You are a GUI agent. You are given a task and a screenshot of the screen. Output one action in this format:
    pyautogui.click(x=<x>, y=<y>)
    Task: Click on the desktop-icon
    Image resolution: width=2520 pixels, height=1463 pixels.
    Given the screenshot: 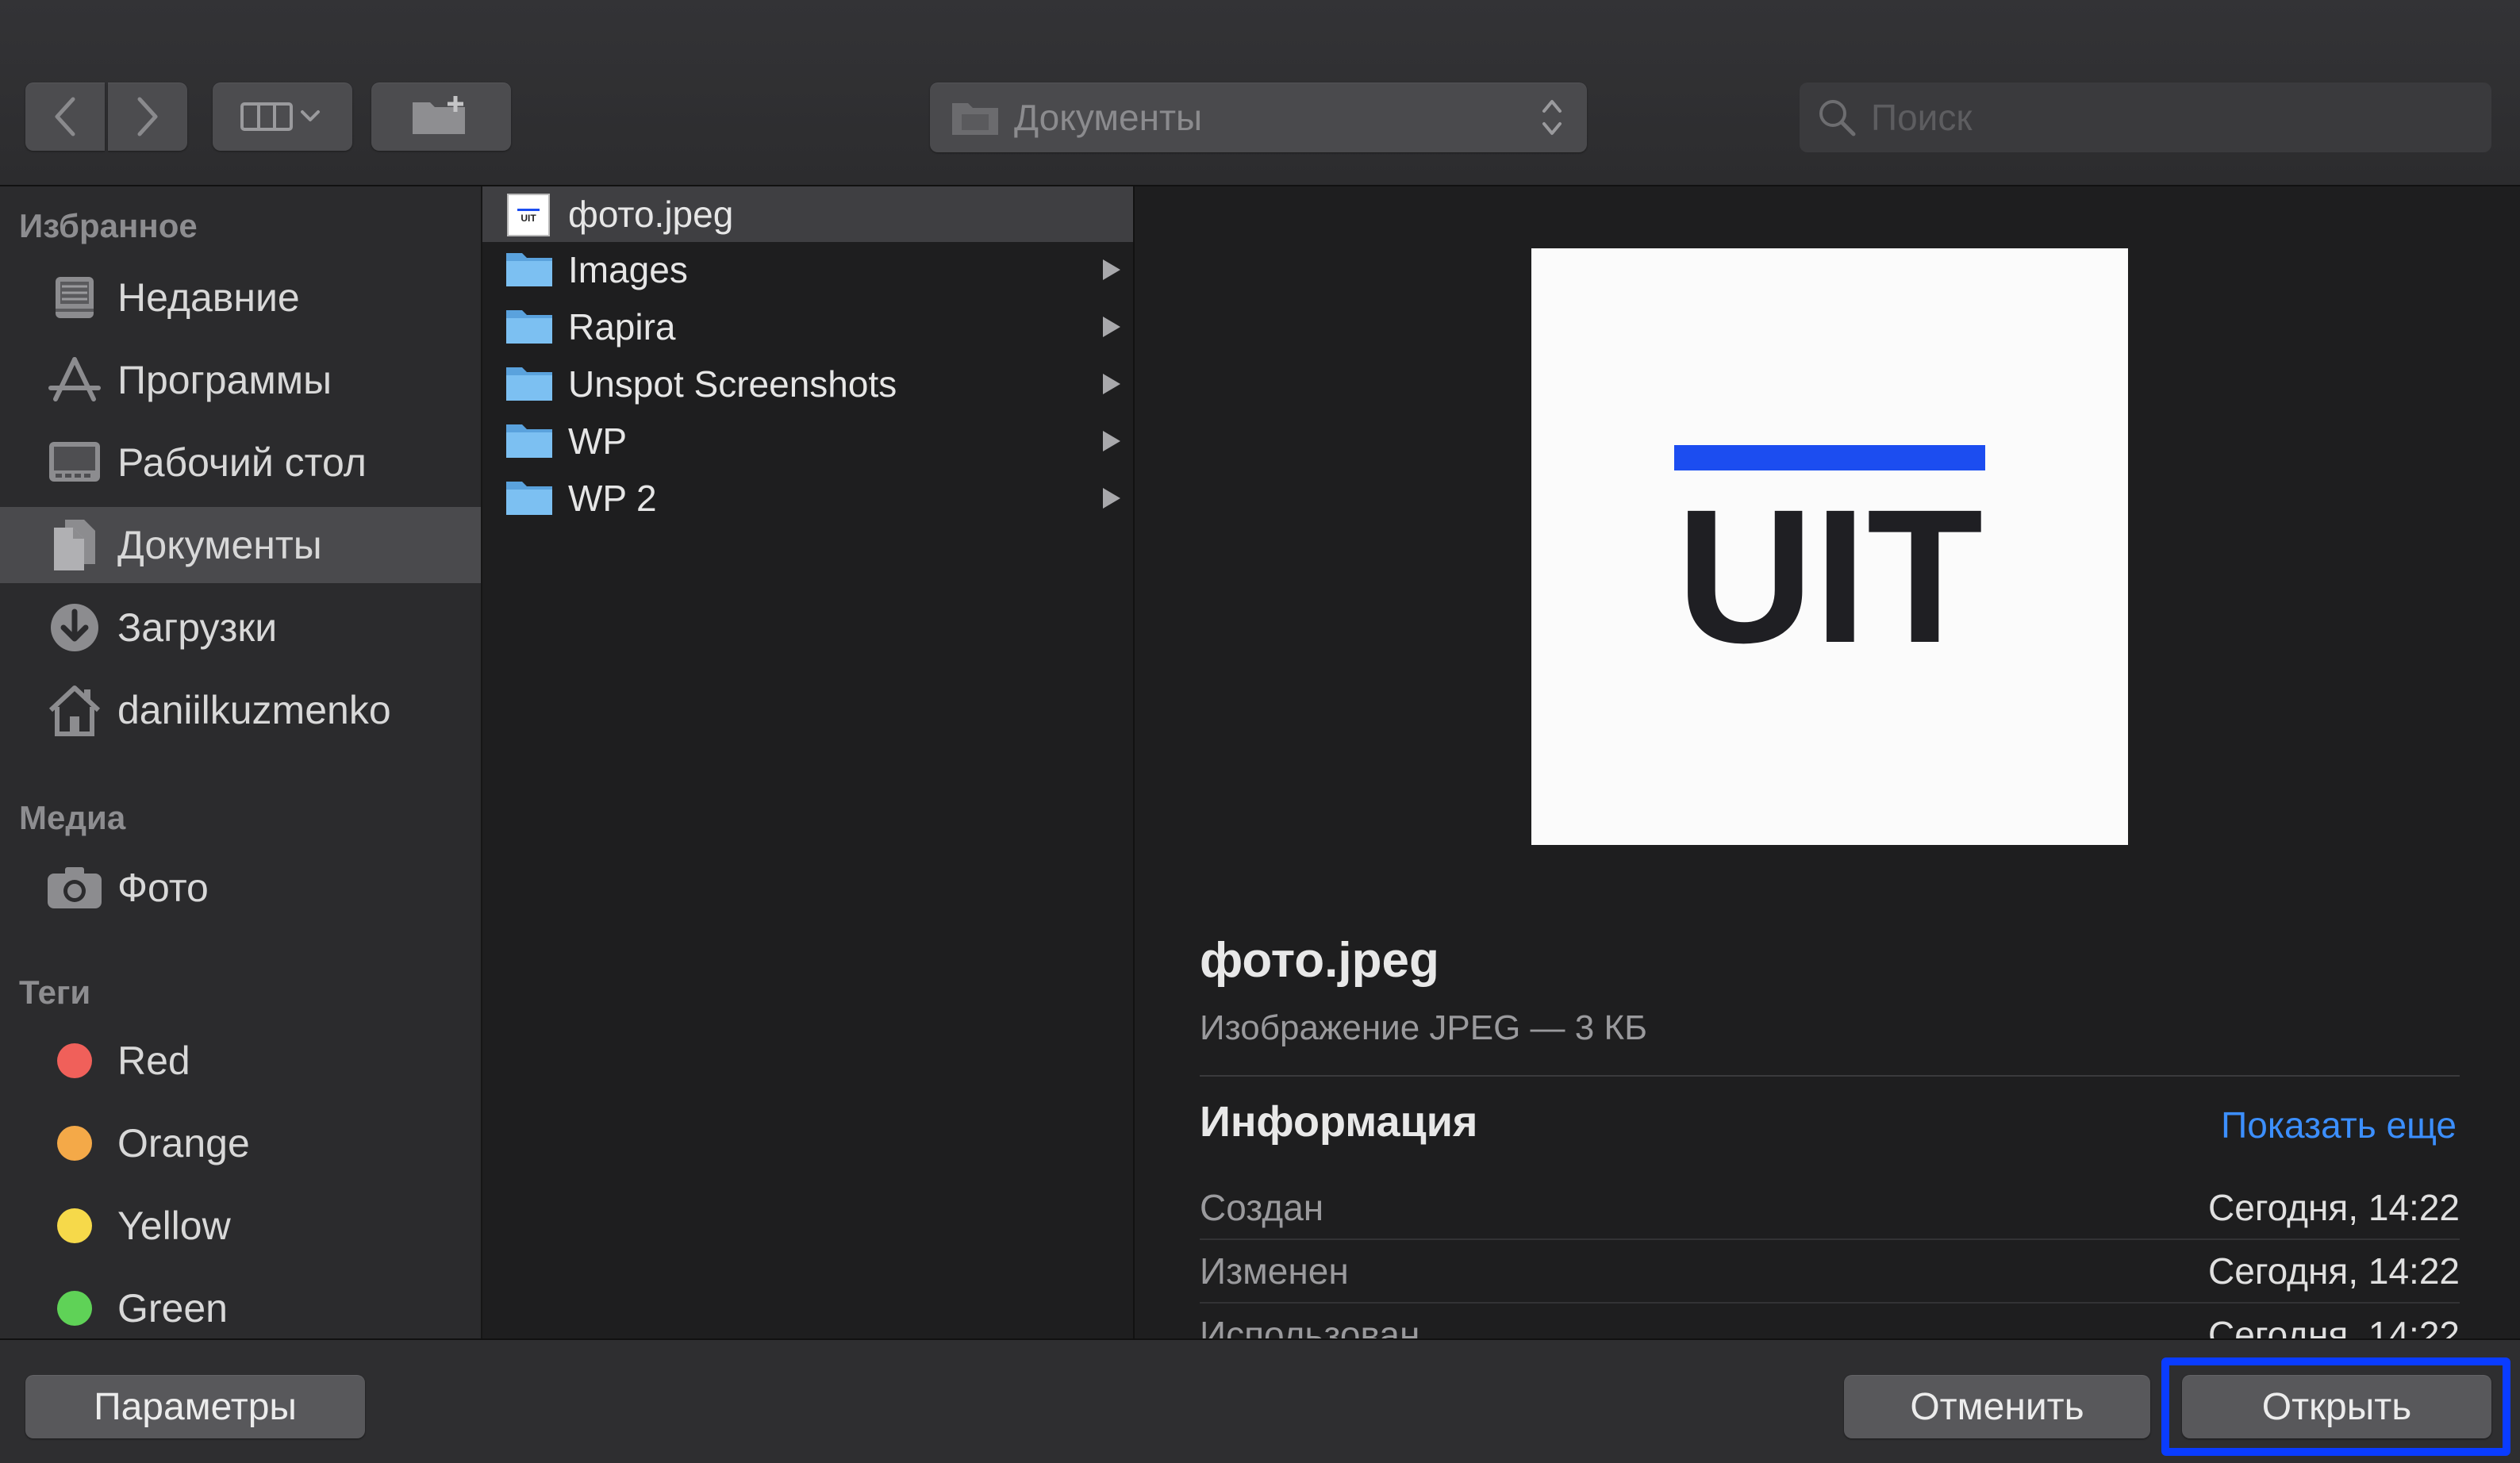 What is the action you would take?
    pyautogui.click(x=74, y=462)
    